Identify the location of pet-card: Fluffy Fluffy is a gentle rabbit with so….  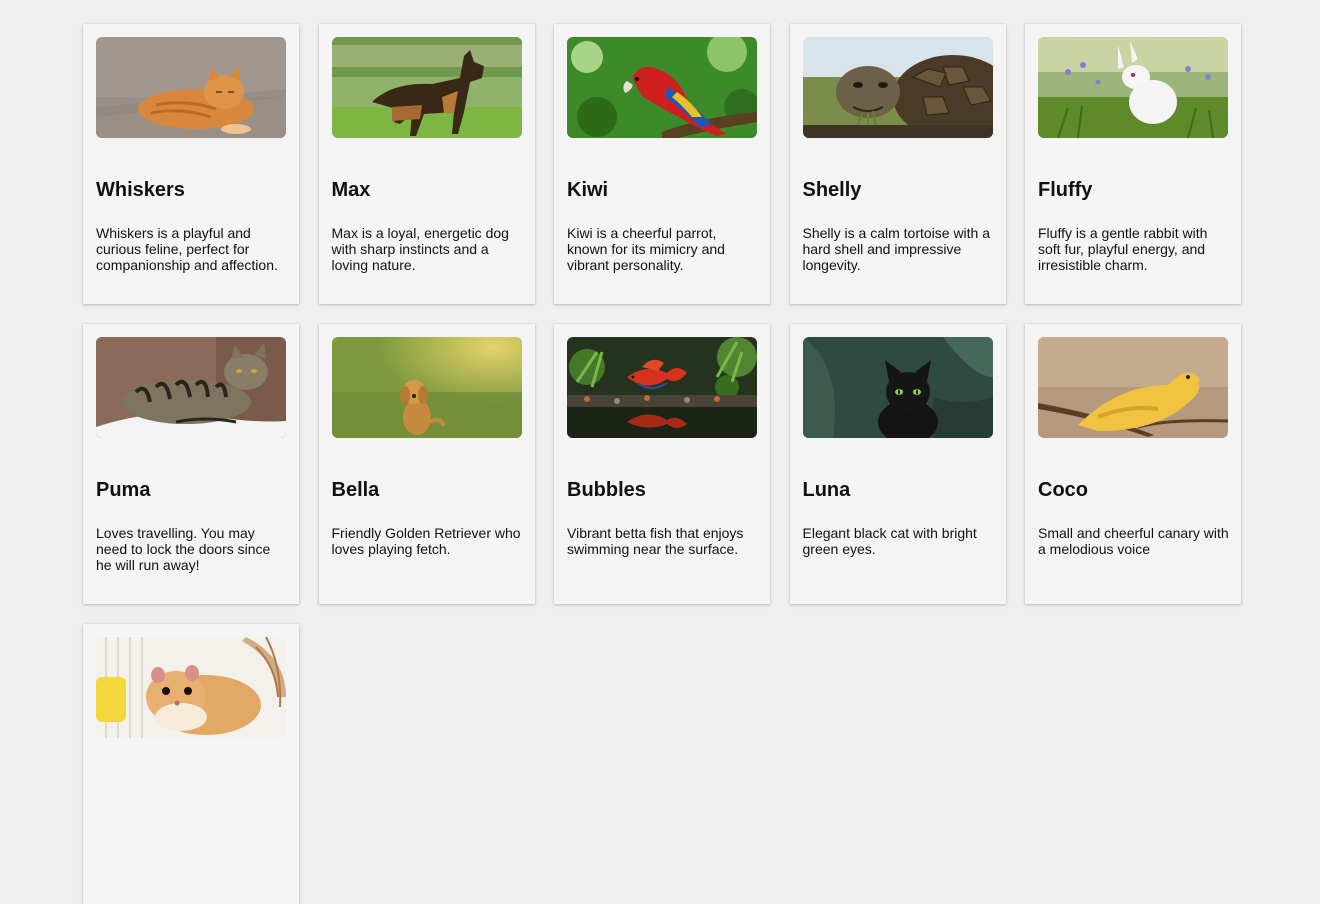
(1133, 164).